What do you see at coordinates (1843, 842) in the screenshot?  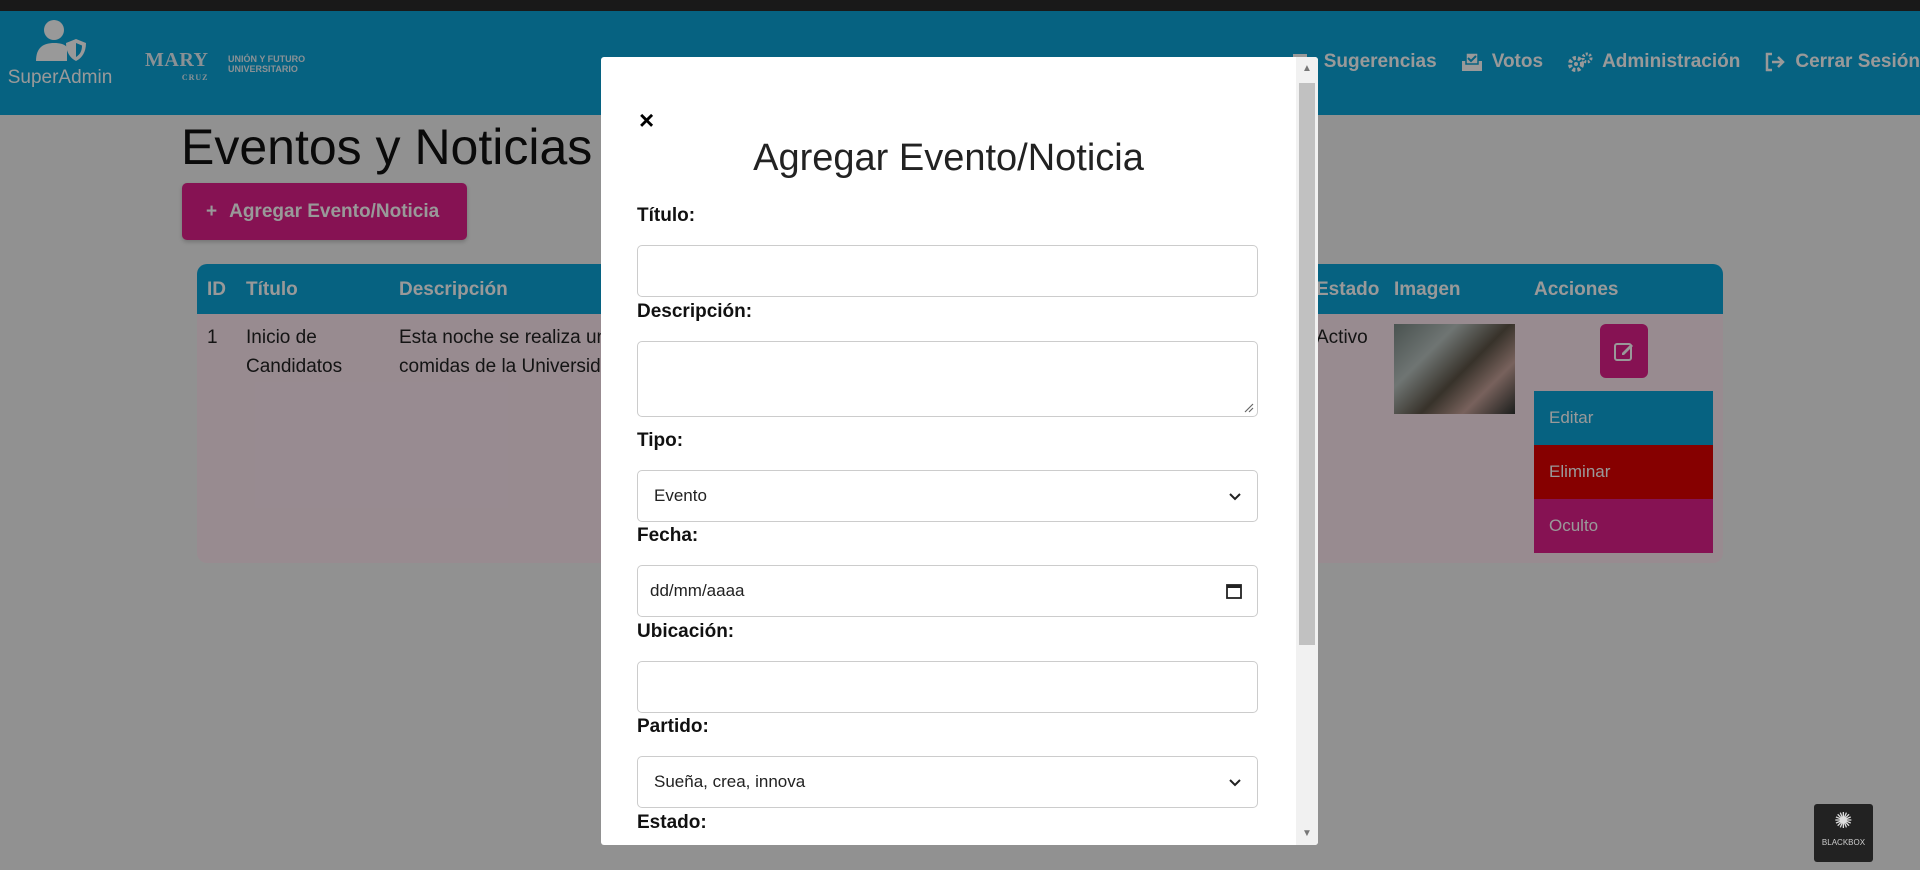 I see `watermark-label: BLACKBOX` at bounding box center [1843, 842].